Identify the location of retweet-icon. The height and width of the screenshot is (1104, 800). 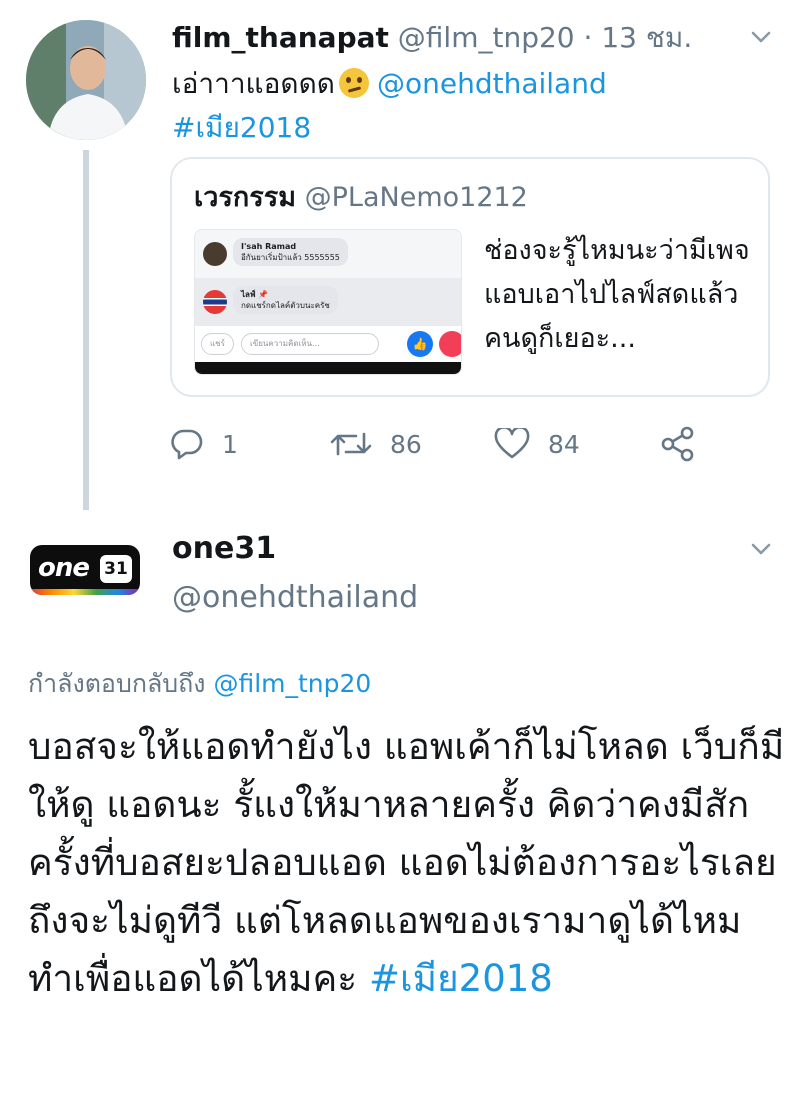
(351, 444).